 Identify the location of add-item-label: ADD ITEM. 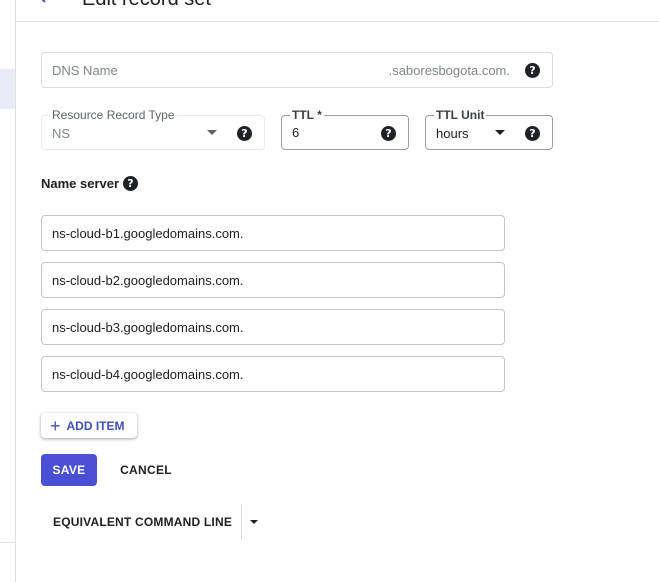
(95, 425).